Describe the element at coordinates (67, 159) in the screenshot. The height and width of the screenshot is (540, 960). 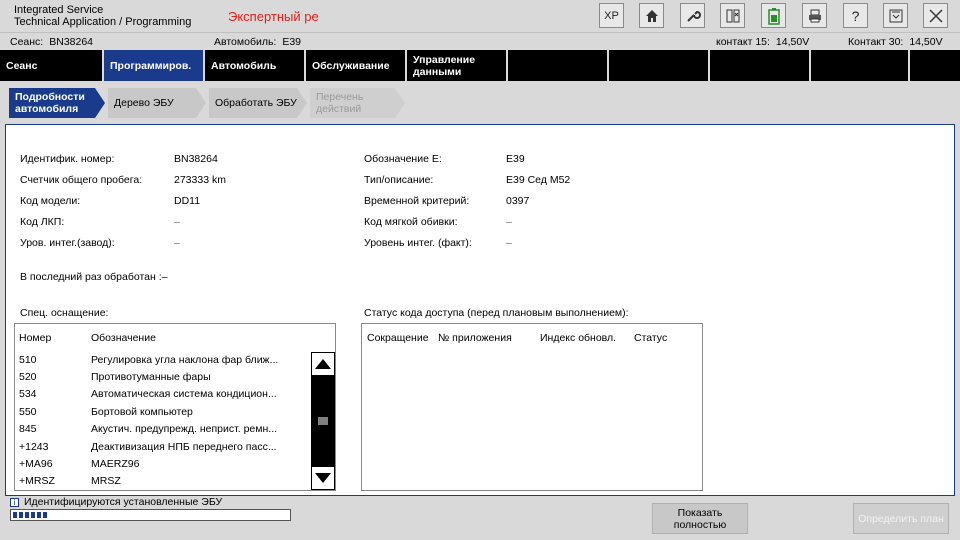
I see `vin-label: Идентифик. номер:` at that location.